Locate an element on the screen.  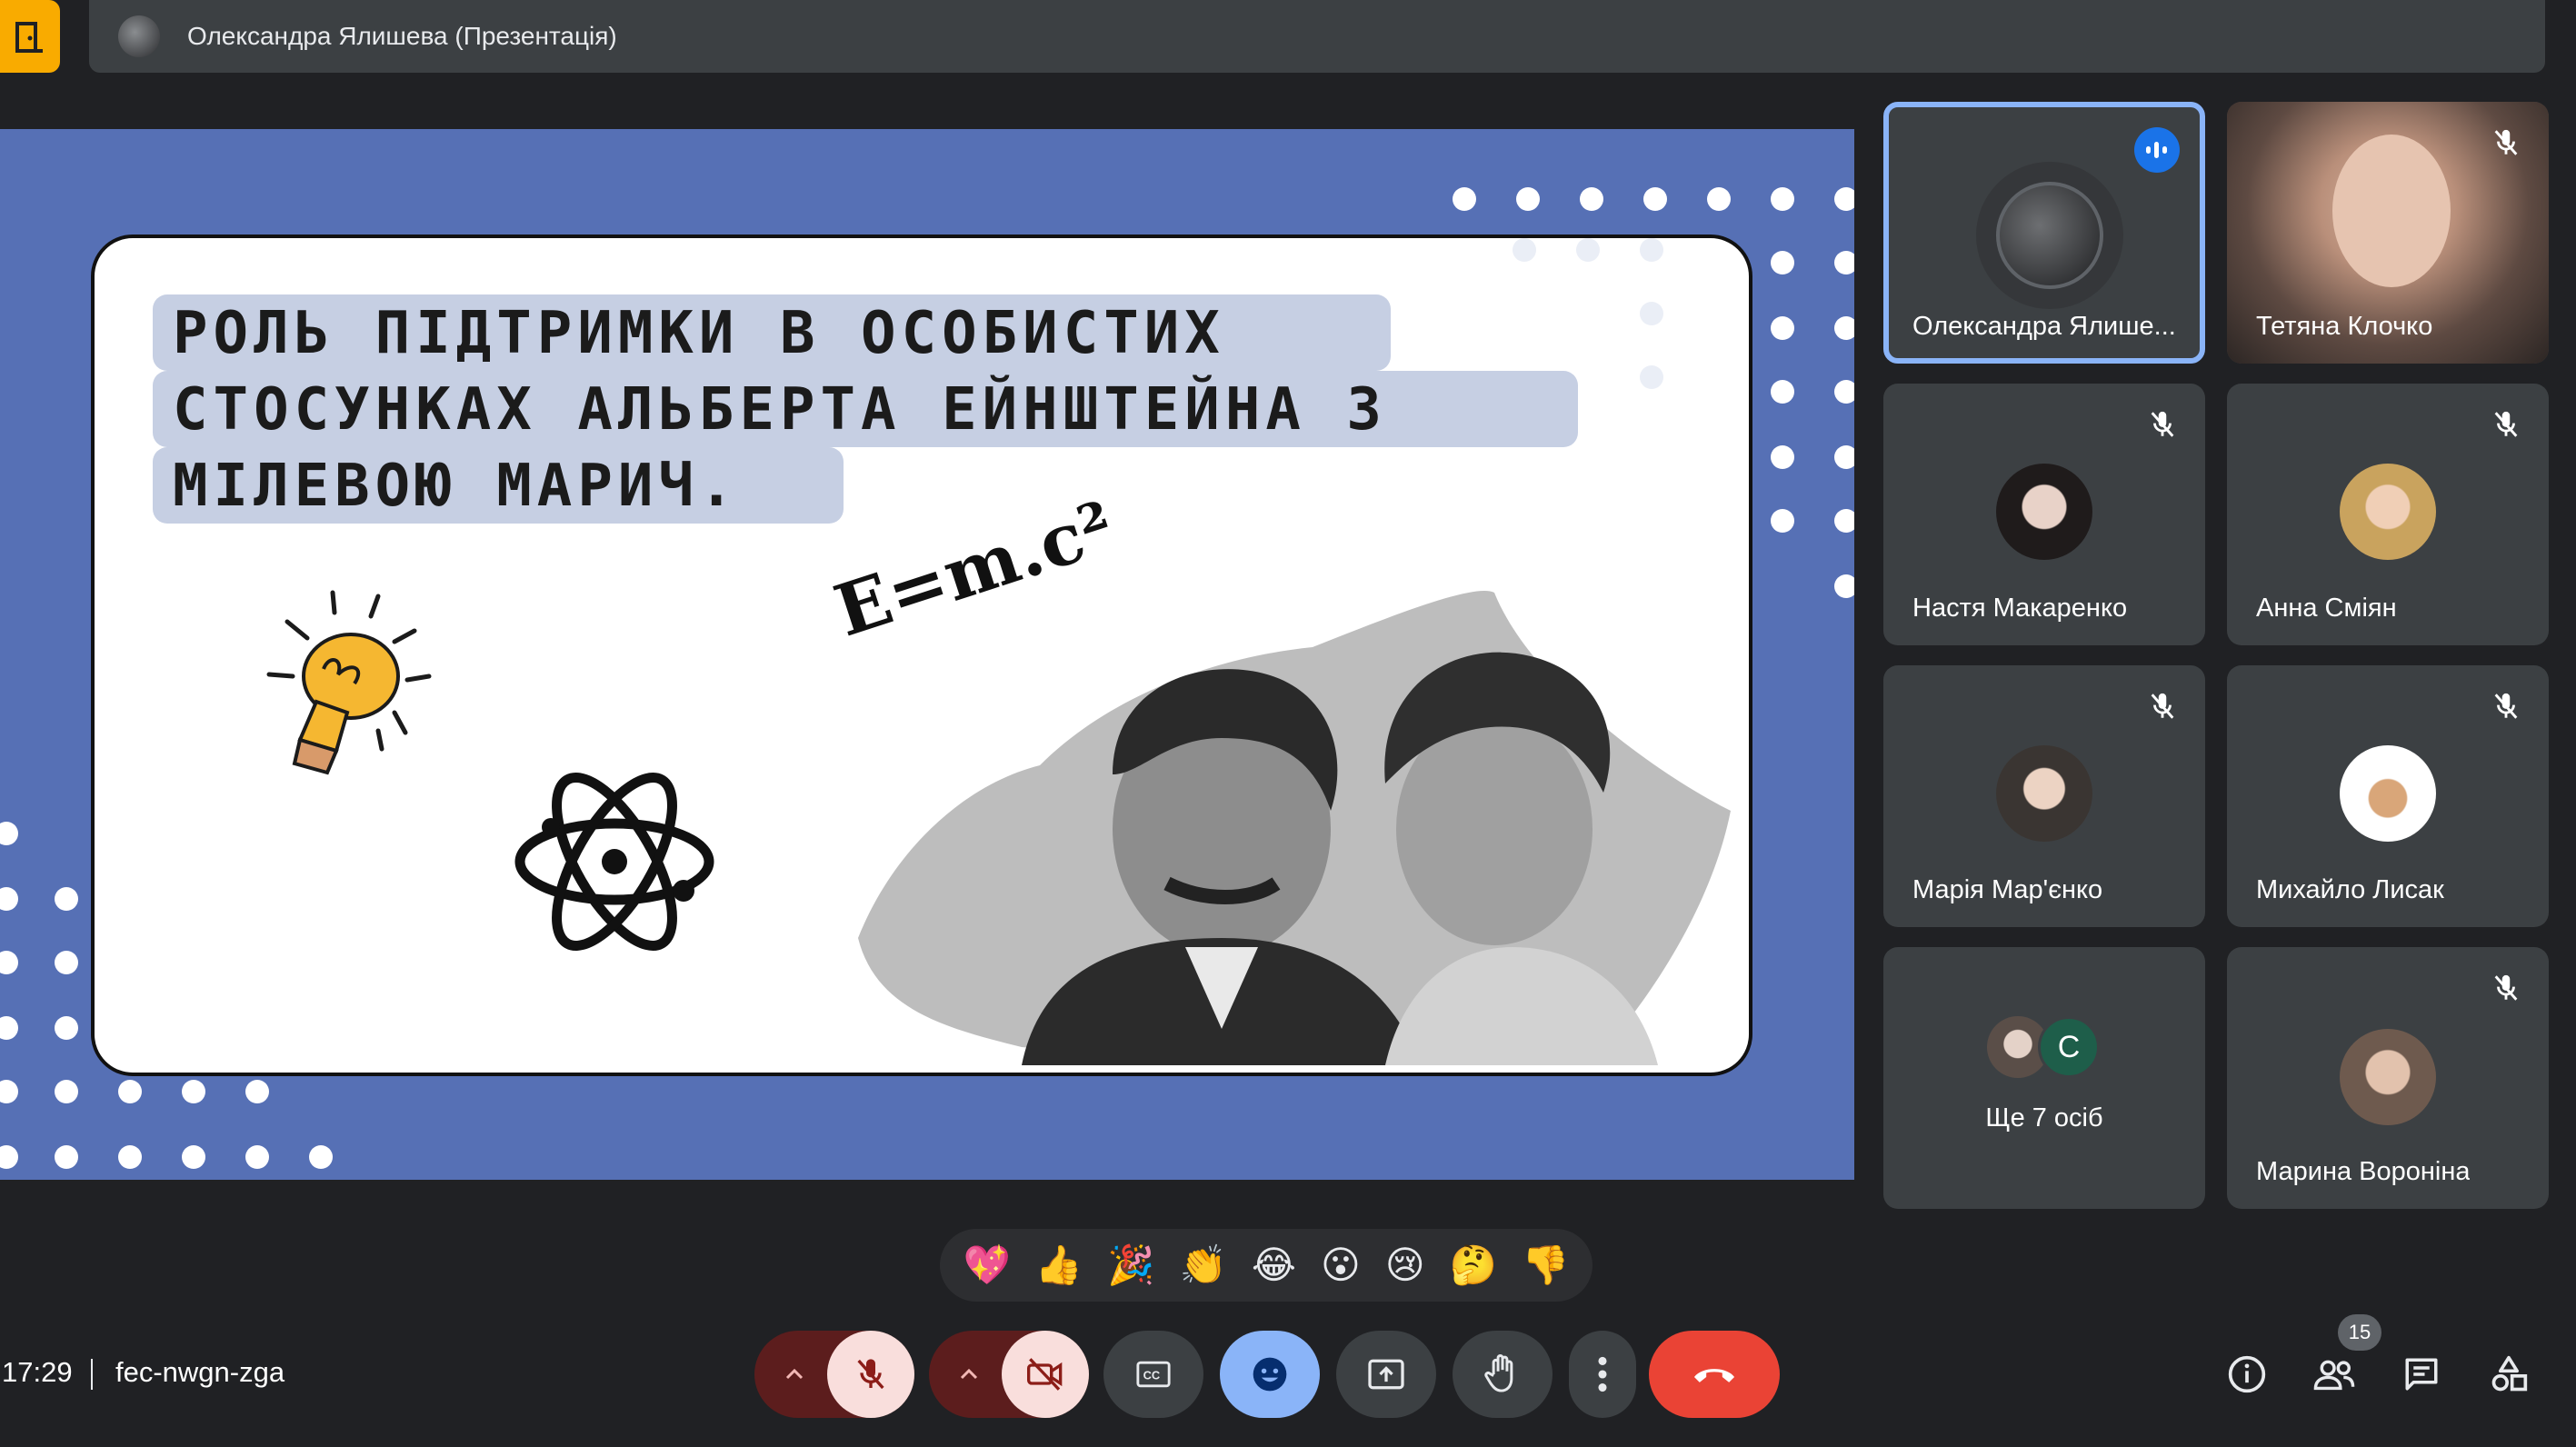
reaction-thumbs-up: 👍 is located at coordinates (1059, 1265).